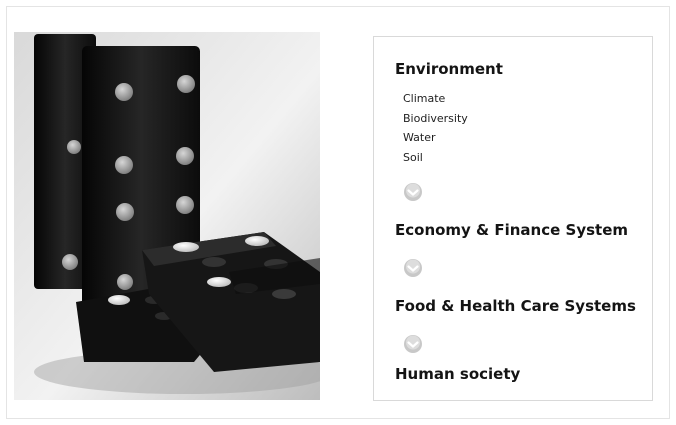  I want to click on category-heading-human-society: Human society, so click(457, 374).